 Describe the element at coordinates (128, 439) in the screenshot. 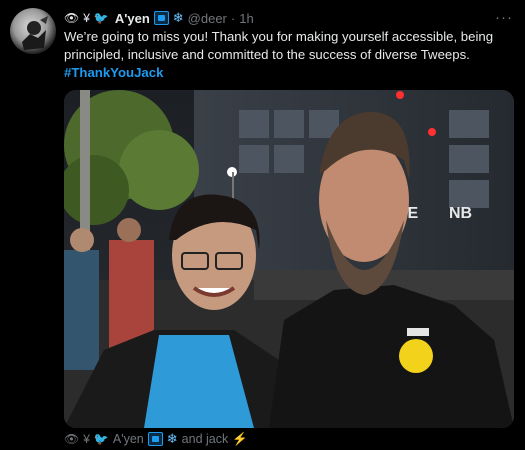

I see `tagged-user-name: A'yen` at that location.